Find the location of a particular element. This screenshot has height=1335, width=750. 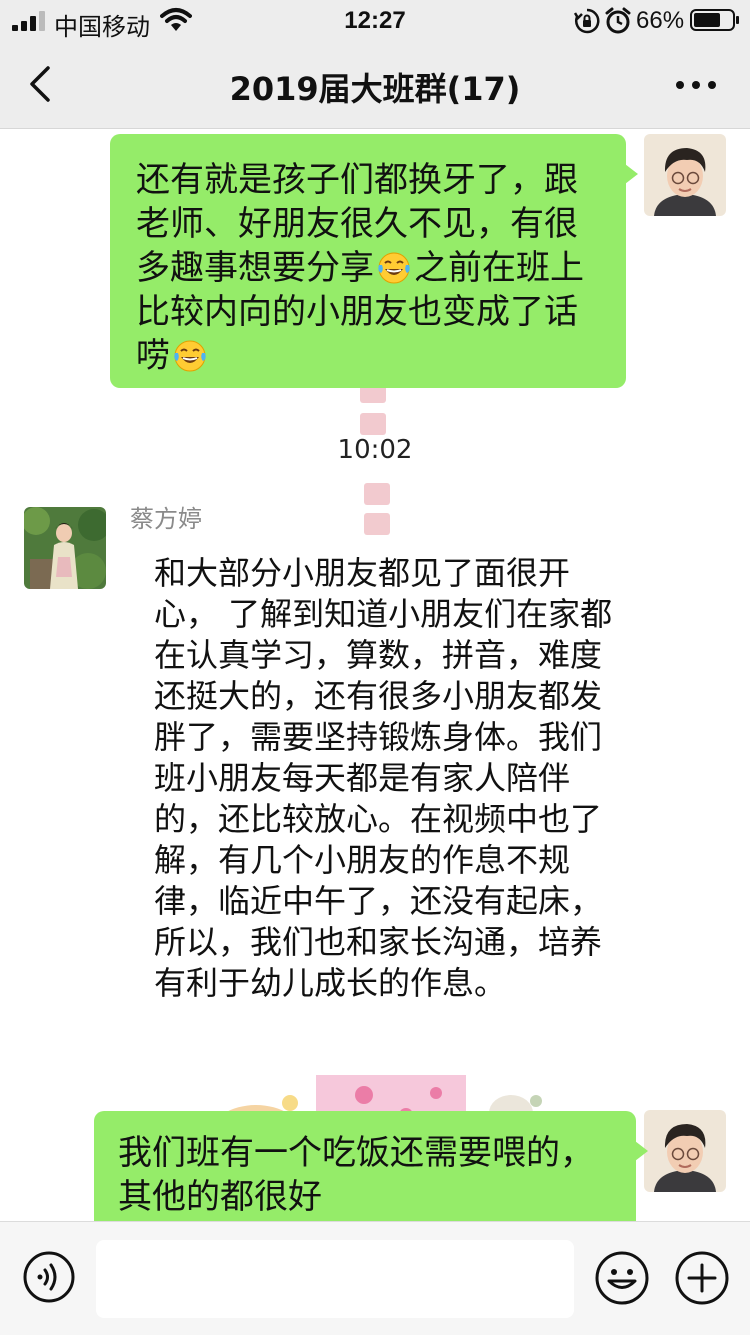

message-input is located at coordinates (335, 1279).